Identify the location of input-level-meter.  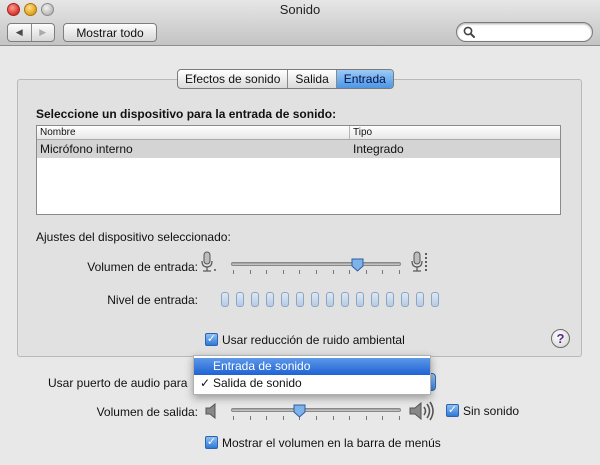
(330, 299).